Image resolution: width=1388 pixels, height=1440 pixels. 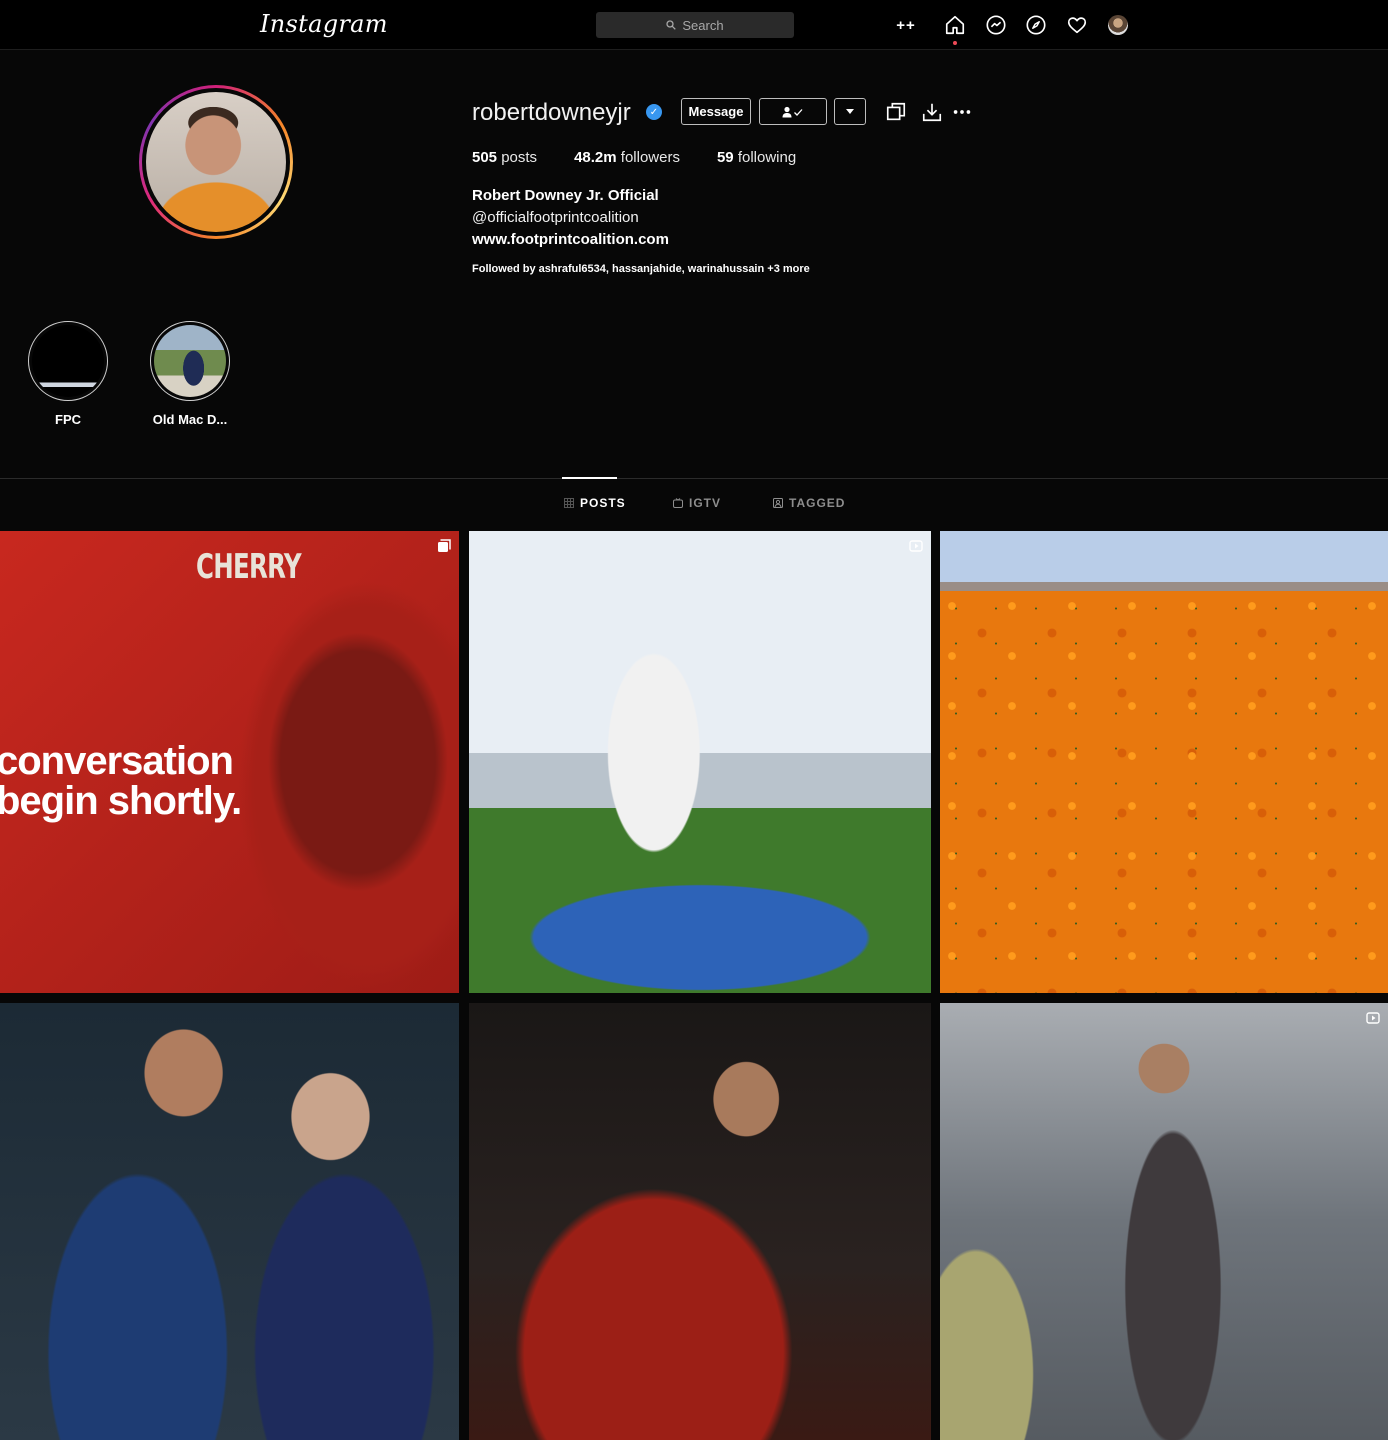 I want to click on grid-icon, so click(x=569, y=503).